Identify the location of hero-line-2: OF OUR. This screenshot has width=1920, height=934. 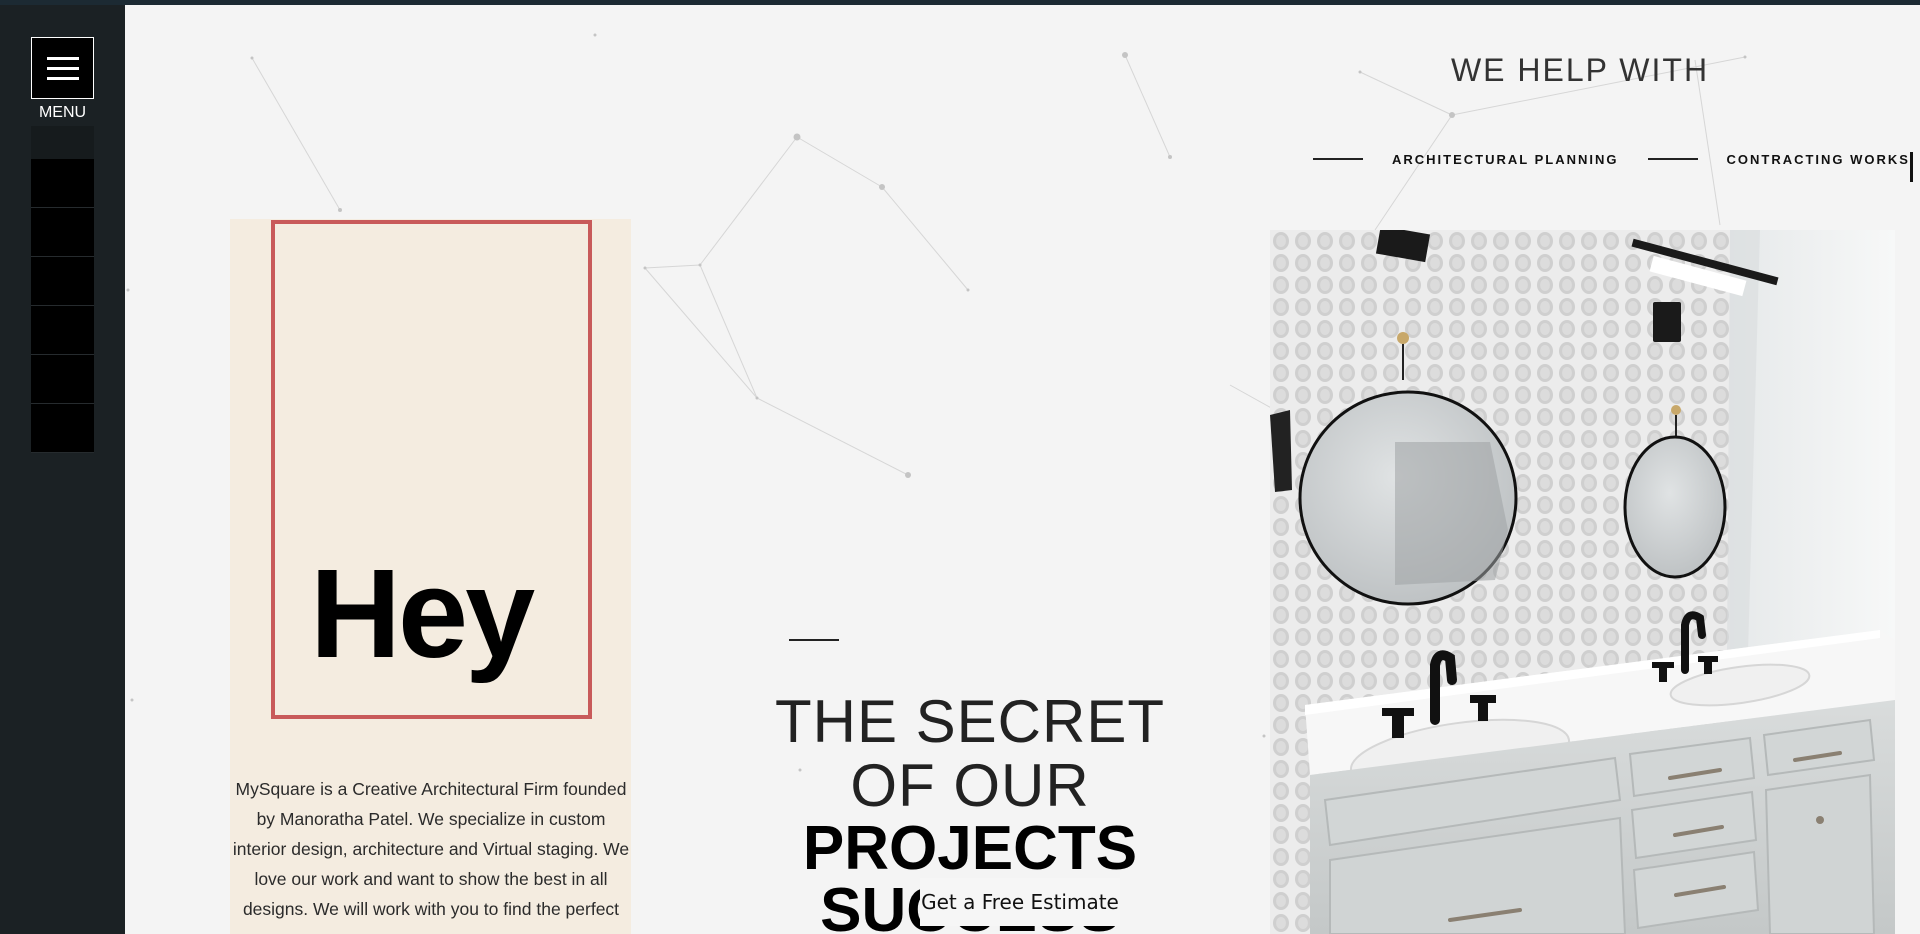
(970, 785).